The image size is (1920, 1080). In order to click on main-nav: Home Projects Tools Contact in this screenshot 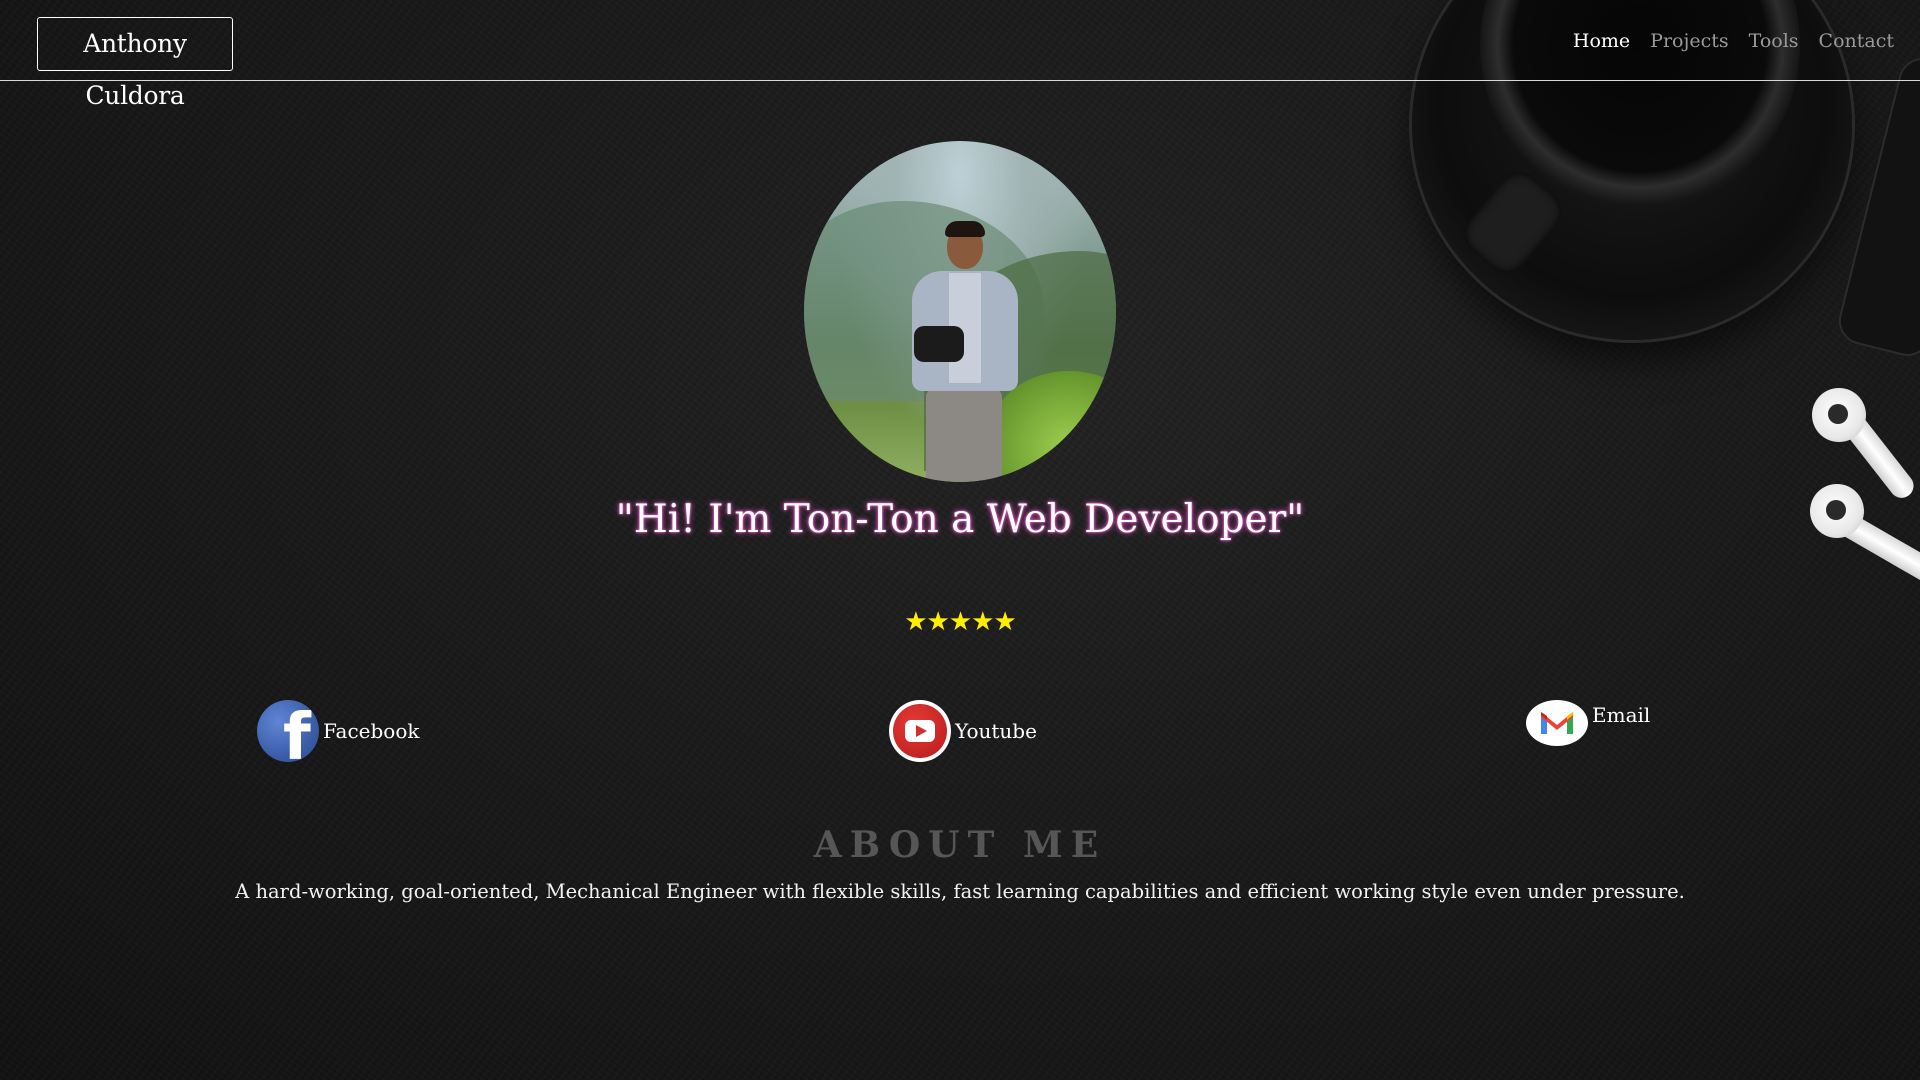, I will do `click(1733, 41)`.